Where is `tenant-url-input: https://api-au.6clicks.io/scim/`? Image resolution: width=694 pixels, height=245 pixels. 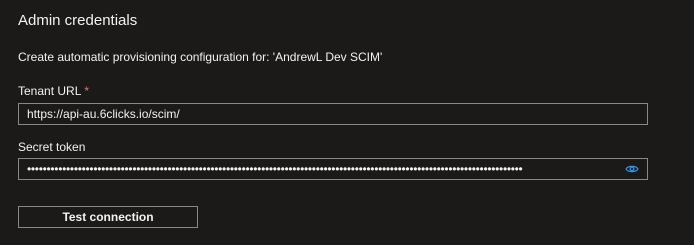
tenant-url-input: https://api-au.6clicks.io/scim/ is located at coordinates (333, 114).